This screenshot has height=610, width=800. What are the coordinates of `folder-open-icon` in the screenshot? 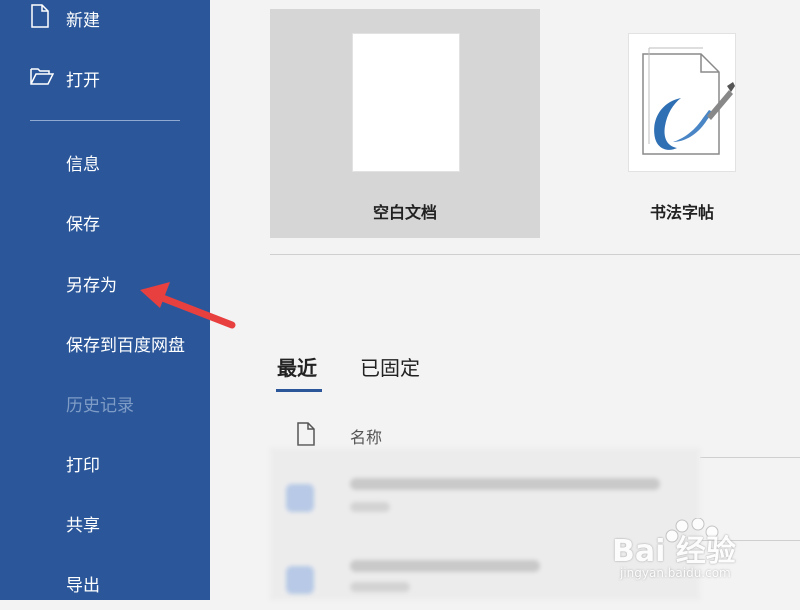 It's located at (42, 78).